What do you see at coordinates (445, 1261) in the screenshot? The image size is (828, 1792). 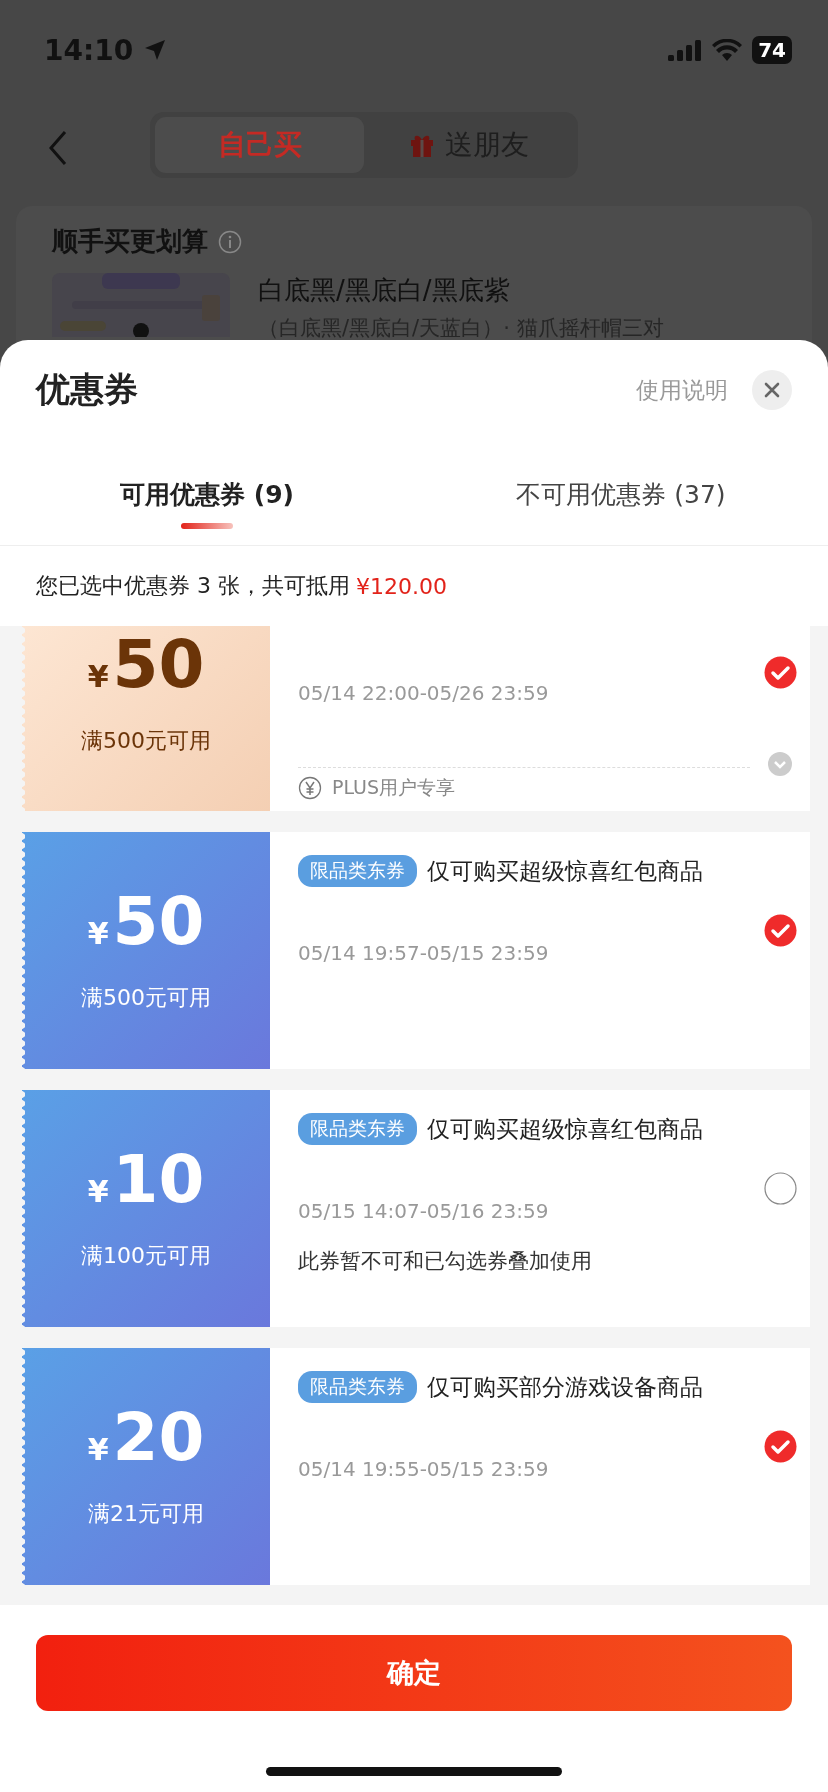 I see `coupon-note: 此券暂不可和已勾选券叠加使用` at bounding box center [445, 1261].